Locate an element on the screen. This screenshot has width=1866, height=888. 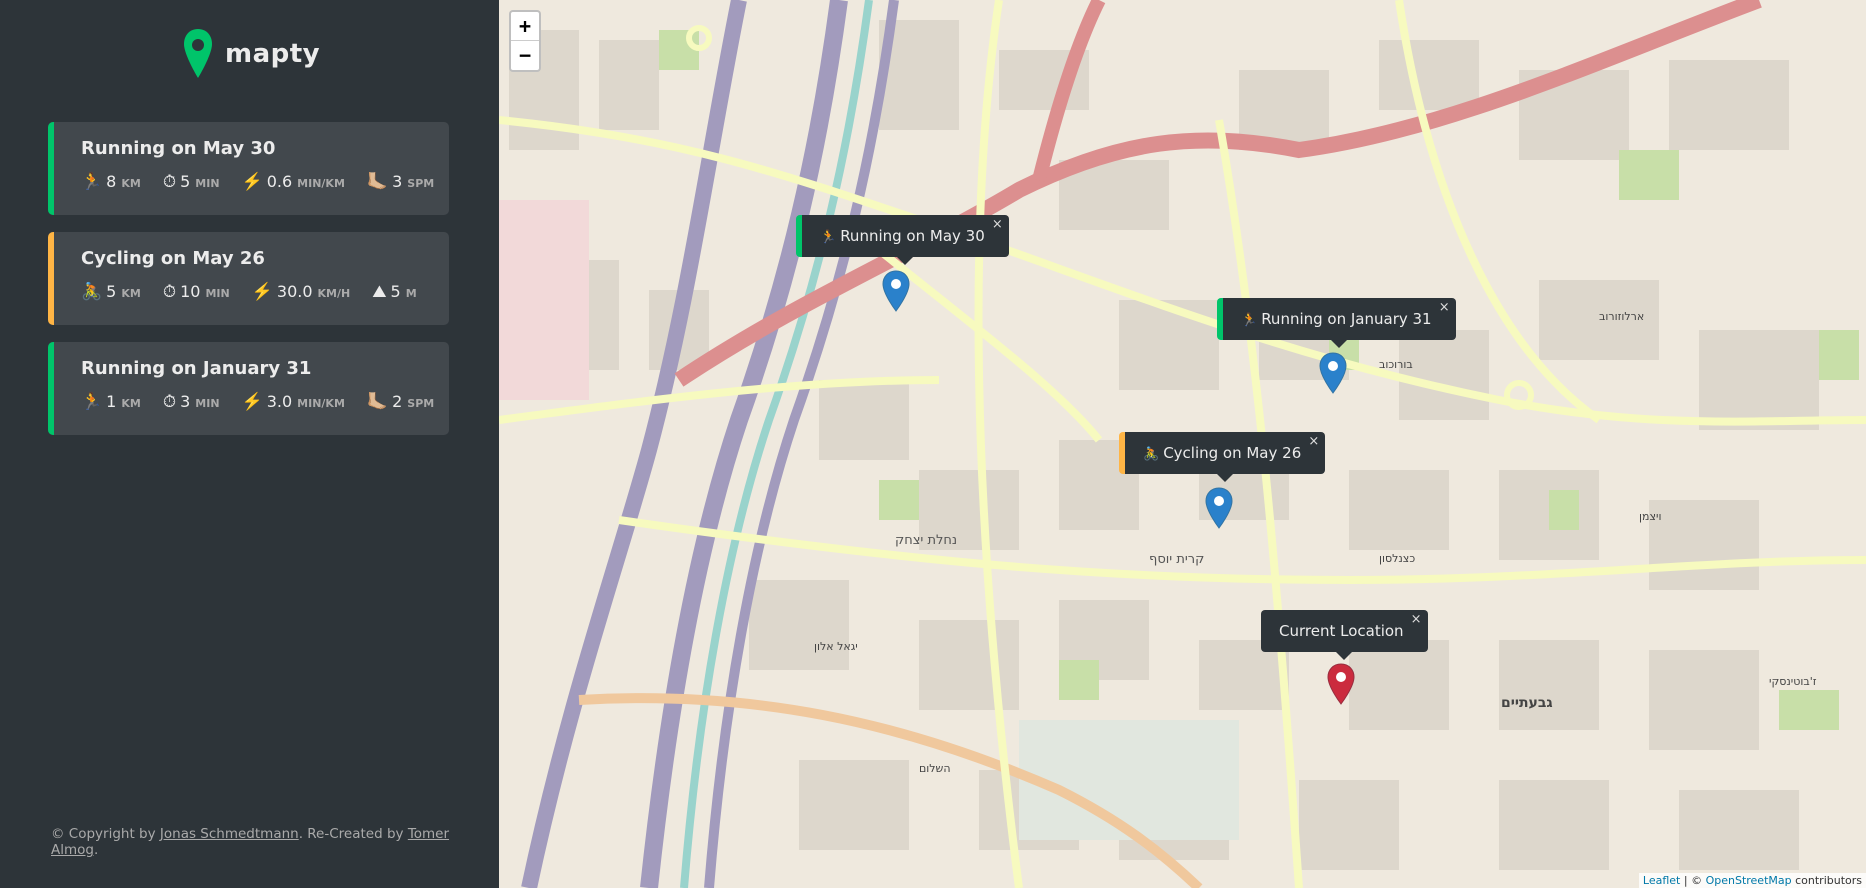
osm-link: OpenStreetMap is located at coordinates (1749, 880).